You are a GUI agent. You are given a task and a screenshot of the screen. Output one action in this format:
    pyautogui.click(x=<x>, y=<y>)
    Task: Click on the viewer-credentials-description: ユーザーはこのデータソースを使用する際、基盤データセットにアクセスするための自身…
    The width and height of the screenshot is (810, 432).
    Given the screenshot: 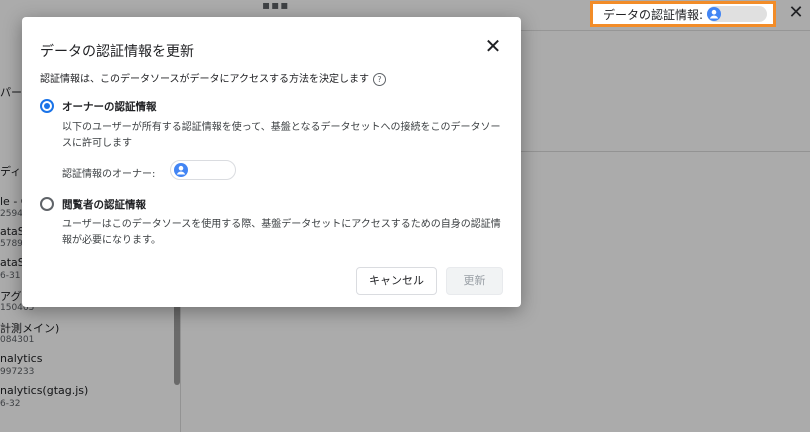 What is the action you would take?
    pyautogui.click(x=281, y=232)
    